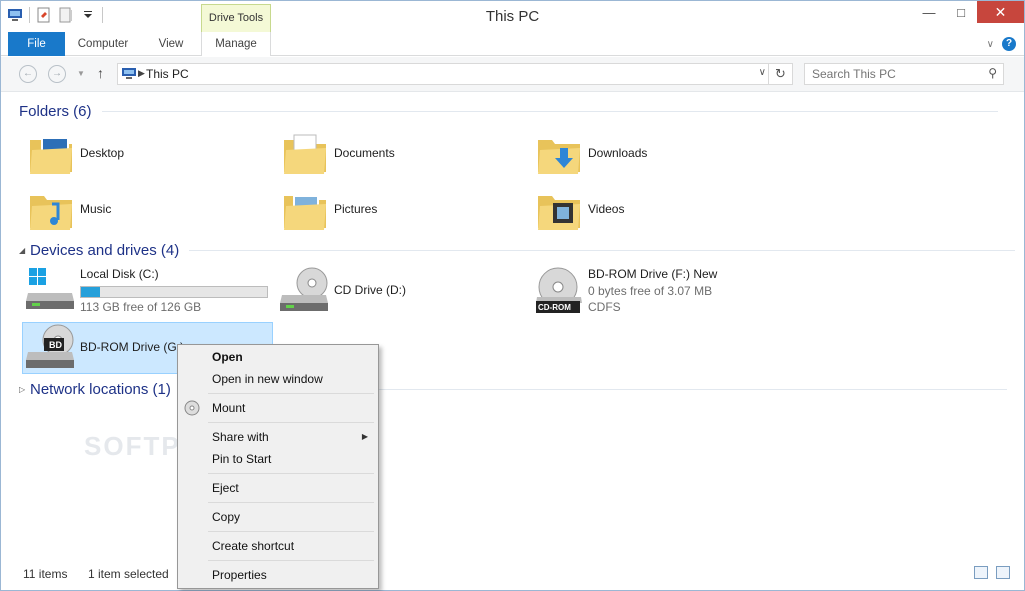  Describe the element at coordinates (559, 157) in the screenshot. I see `downloads-folder-icon` at that location.